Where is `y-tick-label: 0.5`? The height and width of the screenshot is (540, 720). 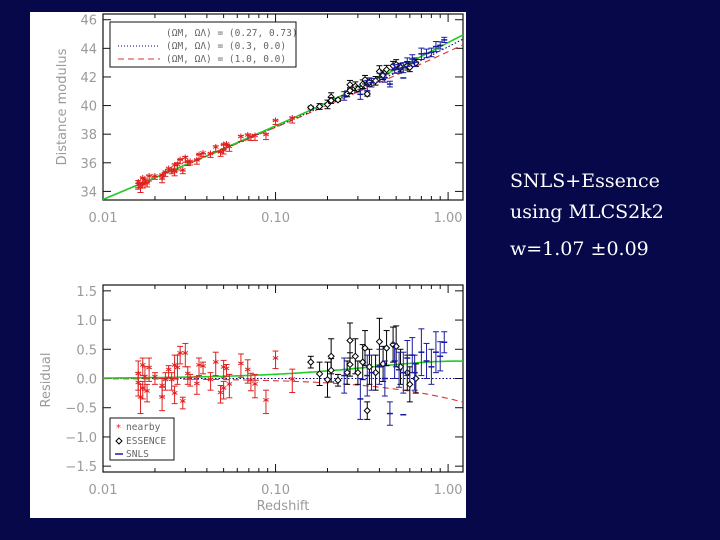
y-tick-label: 0.5 is located at coordinates (86, 350).